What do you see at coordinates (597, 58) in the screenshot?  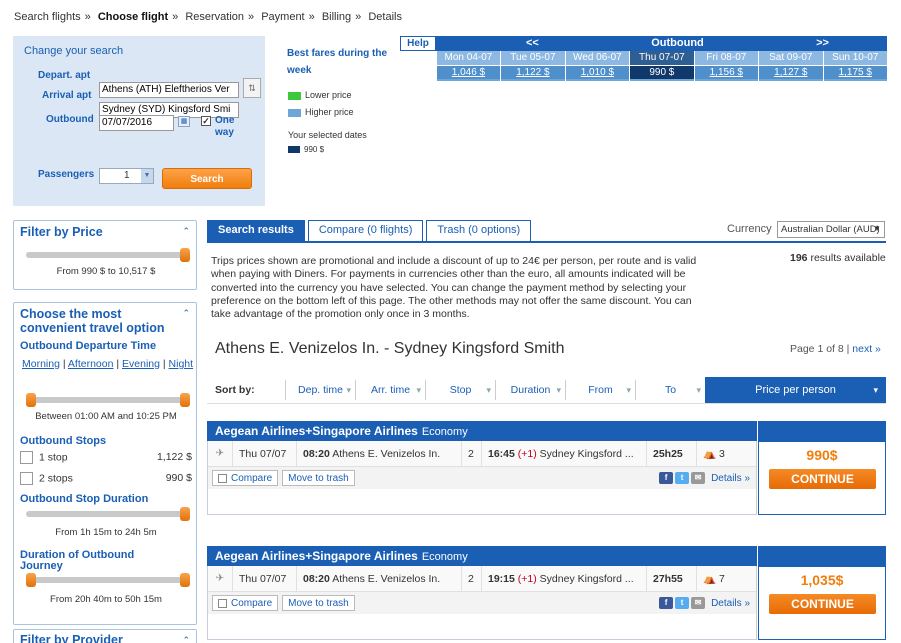 I see `calendar-day-label: Wed 06-07` at bounding box center [597, 58].